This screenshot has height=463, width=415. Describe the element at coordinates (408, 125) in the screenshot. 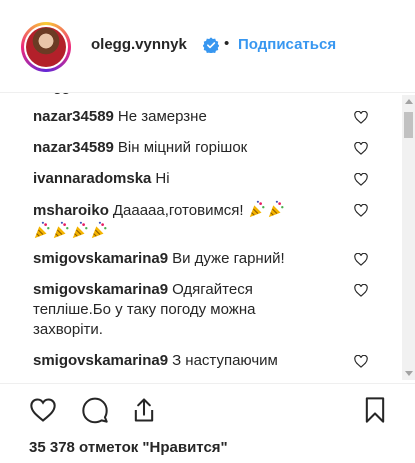

I see `scrollbar-thumb` at that location.